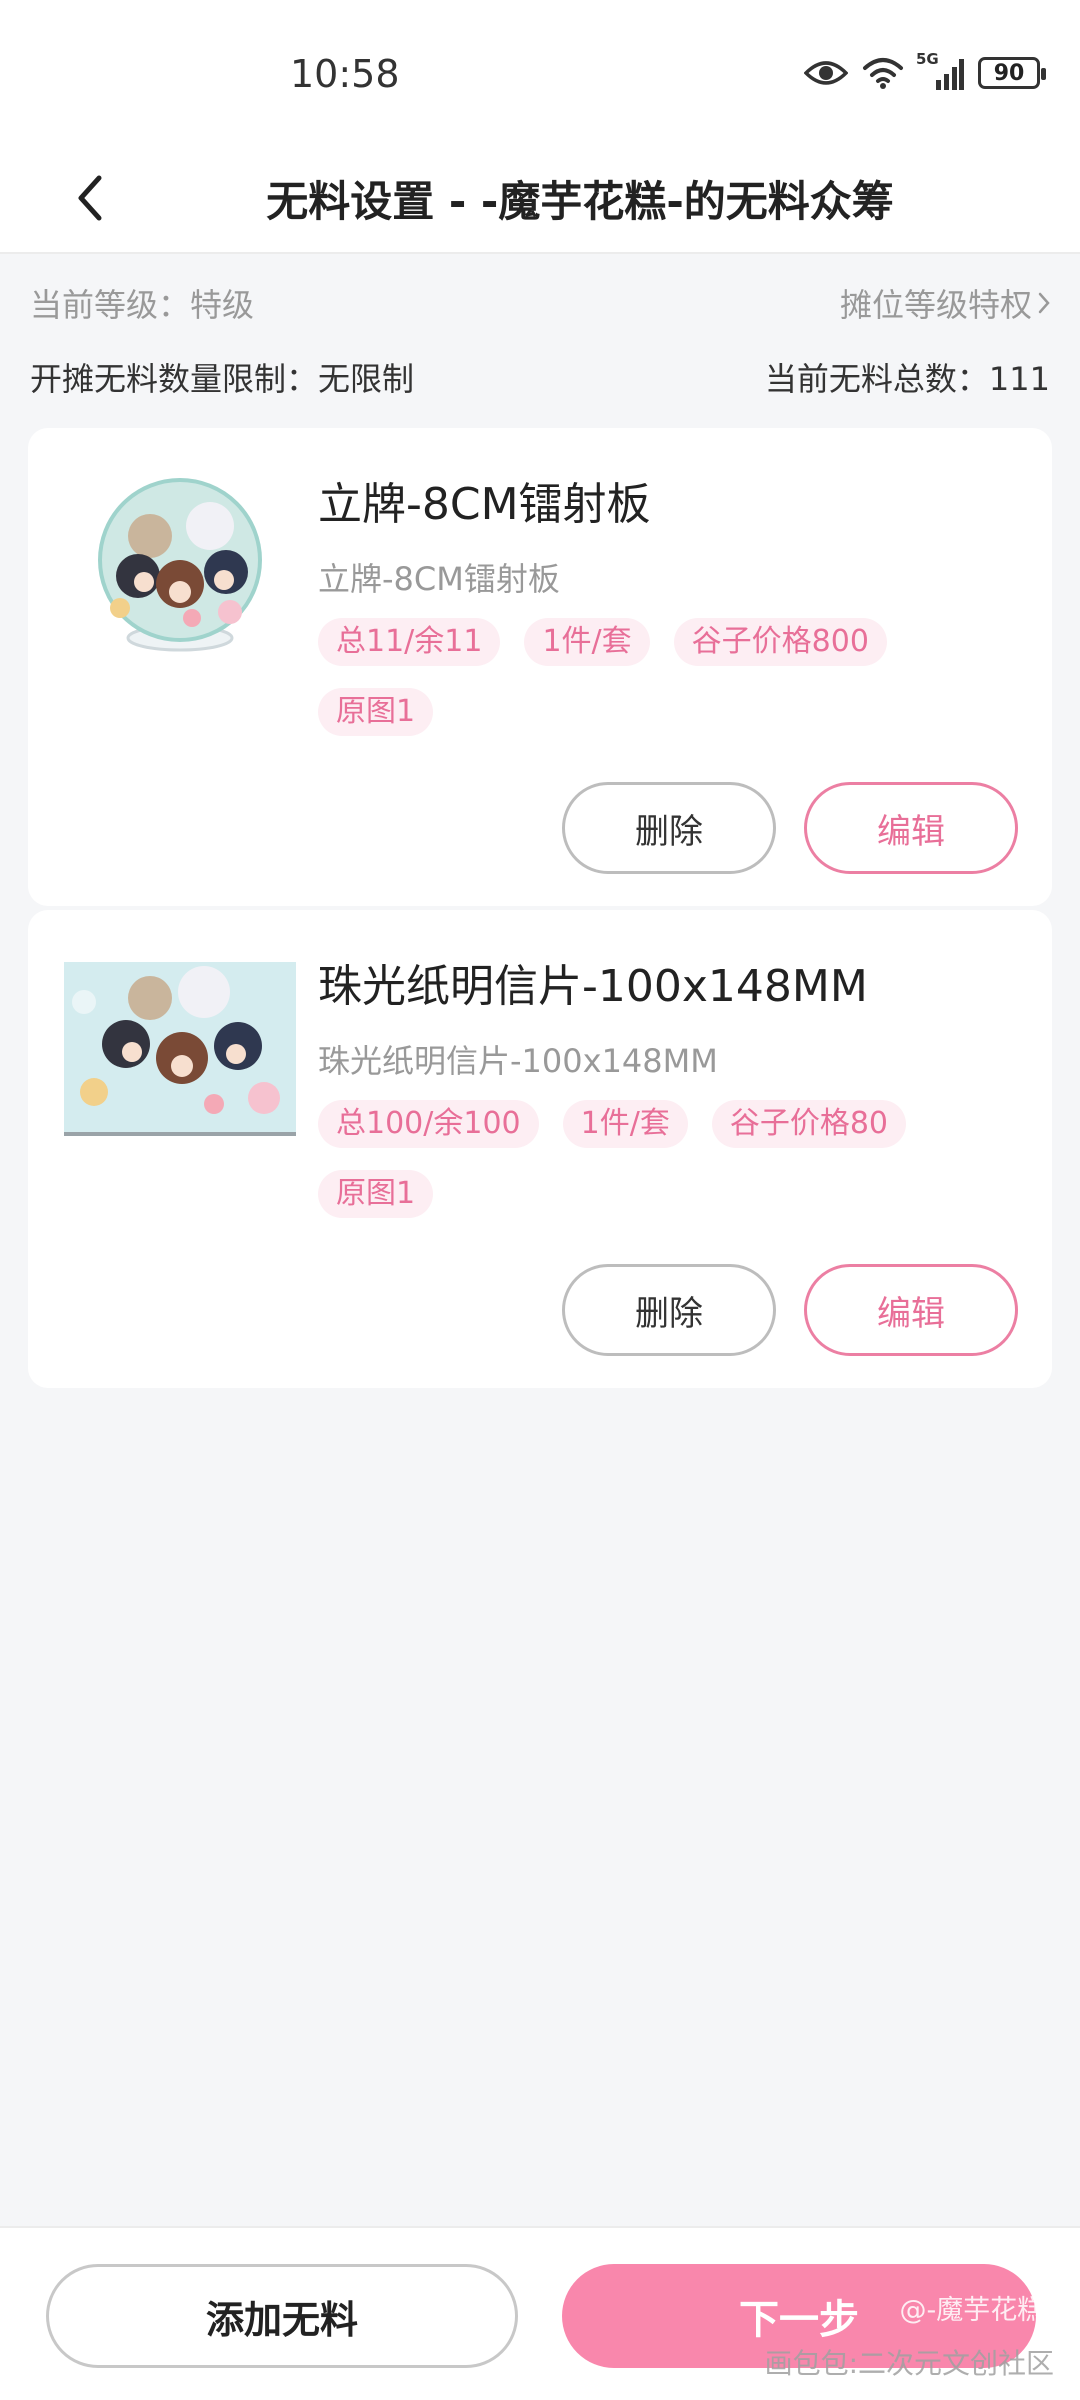  I want to click on price-tag: 谷子价格80, so click(809, 1124).